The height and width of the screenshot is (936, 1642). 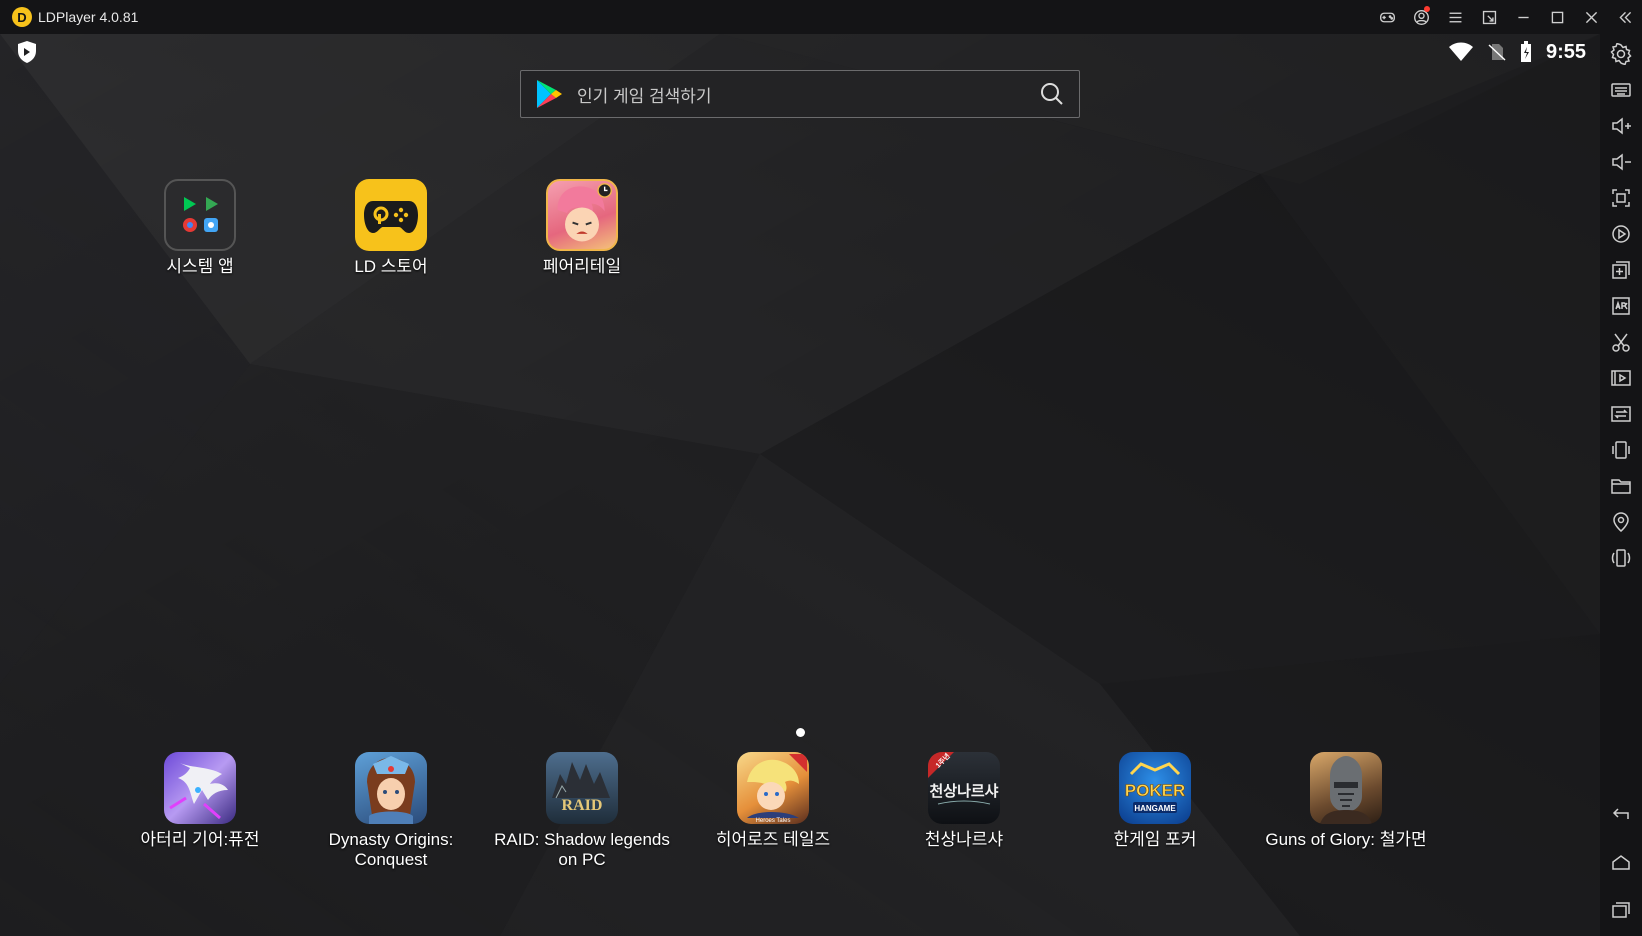 I want to click on app-ld-store: LD 스토어, so click(x=391, y=228).